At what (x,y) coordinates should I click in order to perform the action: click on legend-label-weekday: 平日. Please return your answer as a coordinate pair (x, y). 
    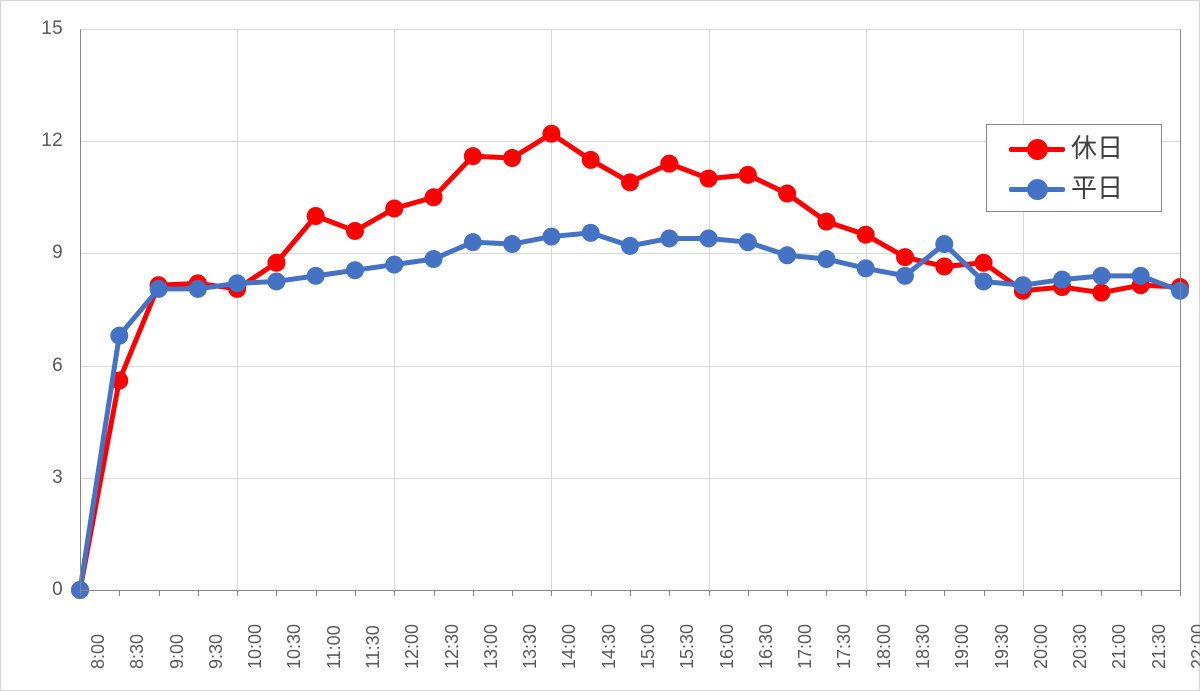
    Looking at the image, I should click on (1097, 189).